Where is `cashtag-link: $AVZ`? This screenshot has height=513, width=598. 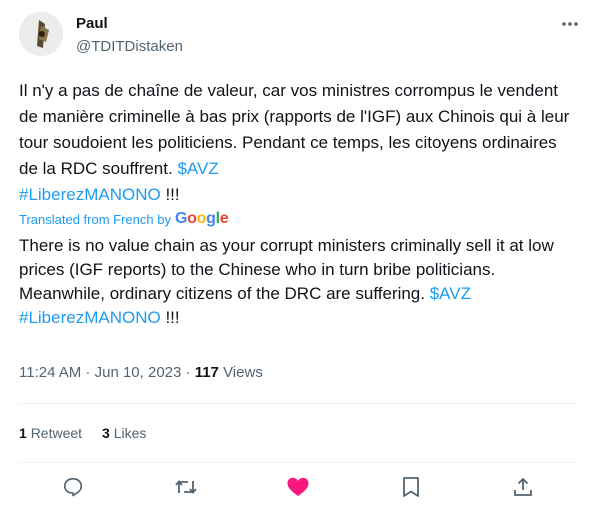
cashtag-link: $AVZ is located at coordinates (197, 168).